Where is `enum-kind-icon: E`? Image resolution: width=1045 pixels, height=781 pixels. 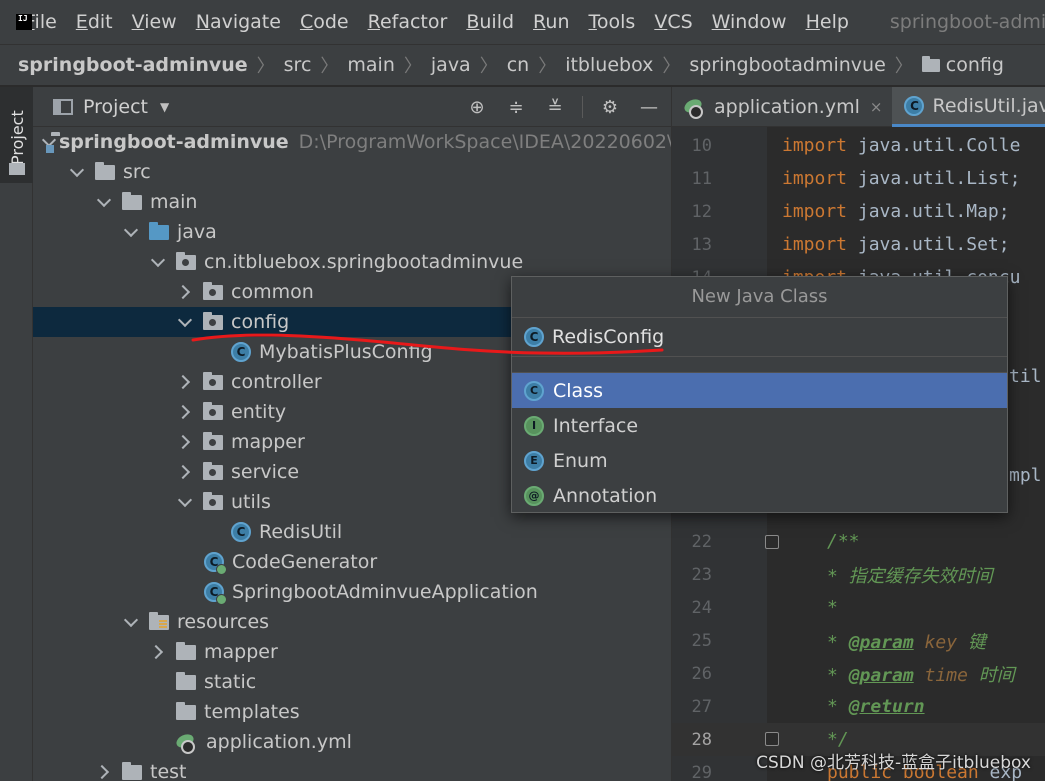
enum-kind-icon: E is located at coordinates (534, 460).